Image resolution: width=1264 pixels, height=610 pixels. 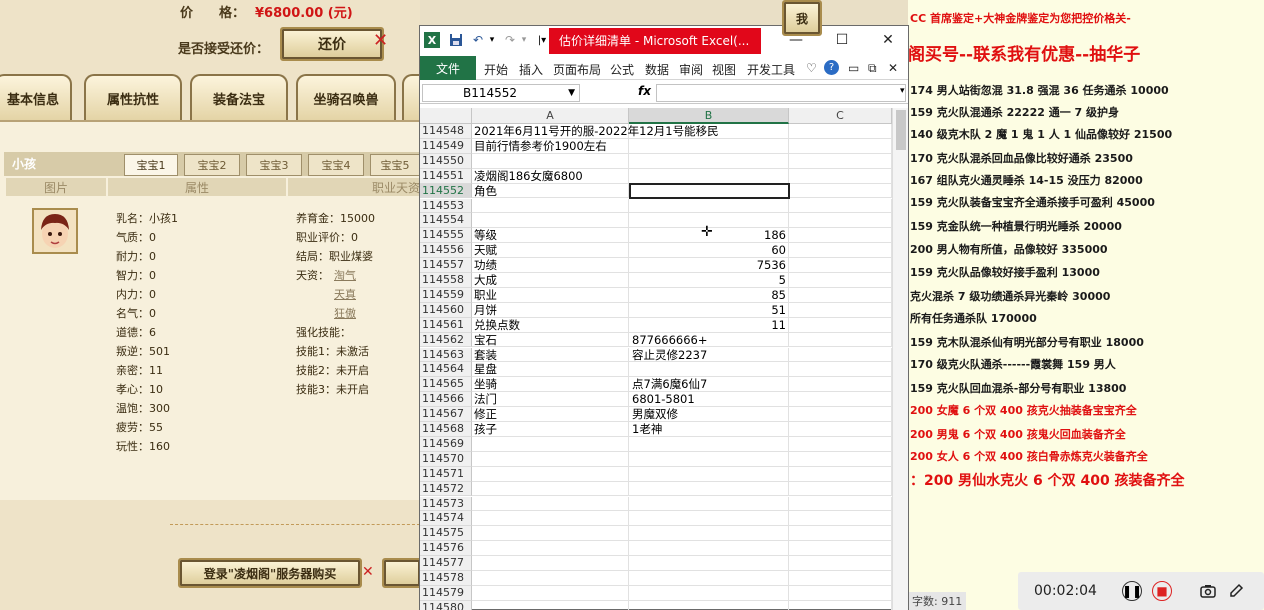 I want to click on cell-b: 7536, so click(x=709, y=265).